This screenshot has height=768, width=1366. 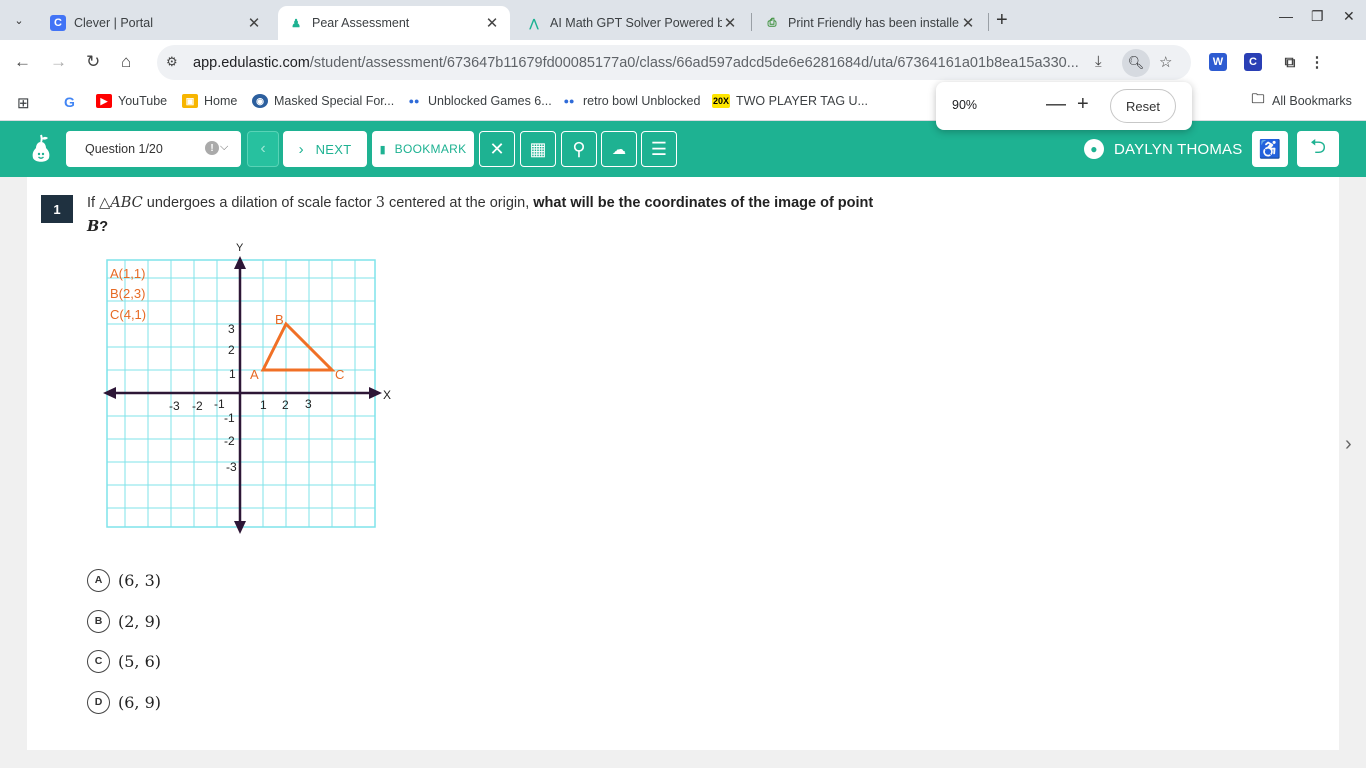 What do you see at coordinates (113, 23) in the screenshot?
I see `tab-title: Clever | Portal` at bounding box center [113, 23].